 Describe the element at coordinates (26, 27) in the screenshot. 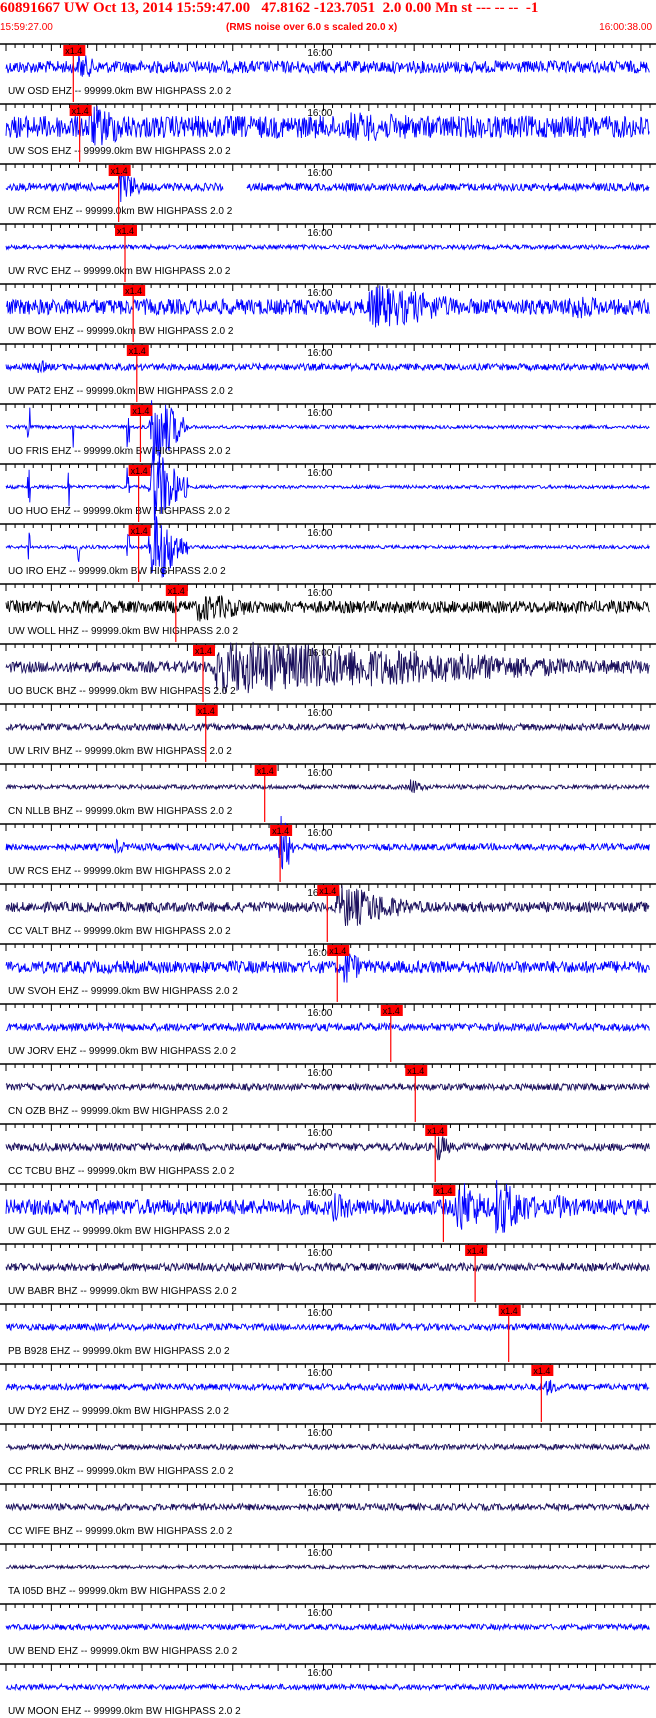

I see `start-time-label: 15:59:27.00` at that location.